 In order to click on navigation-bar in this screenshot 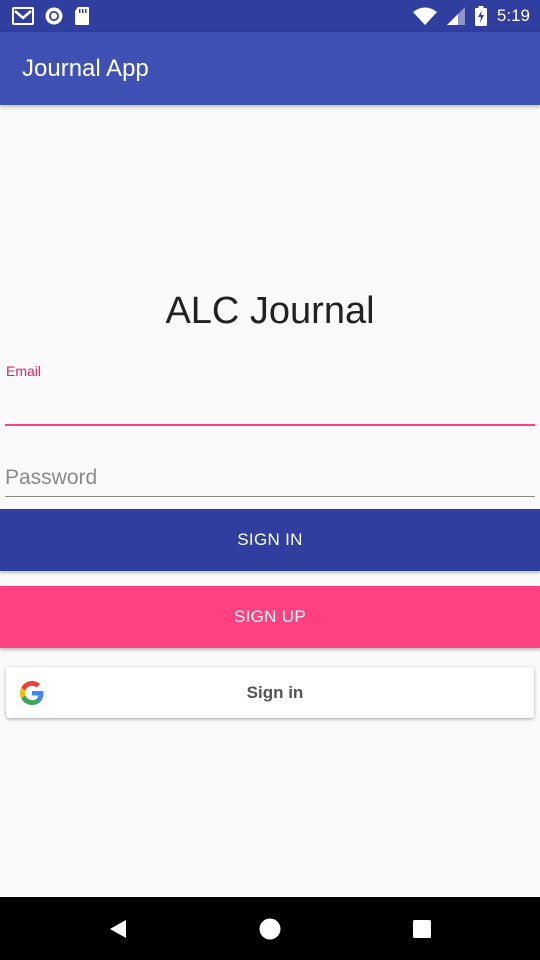, I will do `click(270, 928)`.